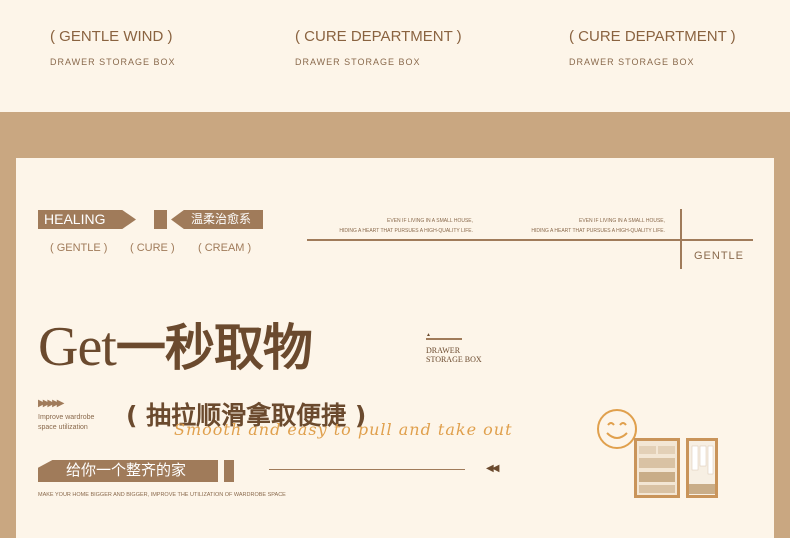 The image size is (790, 538). What do you see at coordinates (160, 219) in the screenshot?
I see `tag-square` at bounding box center [160, 219].